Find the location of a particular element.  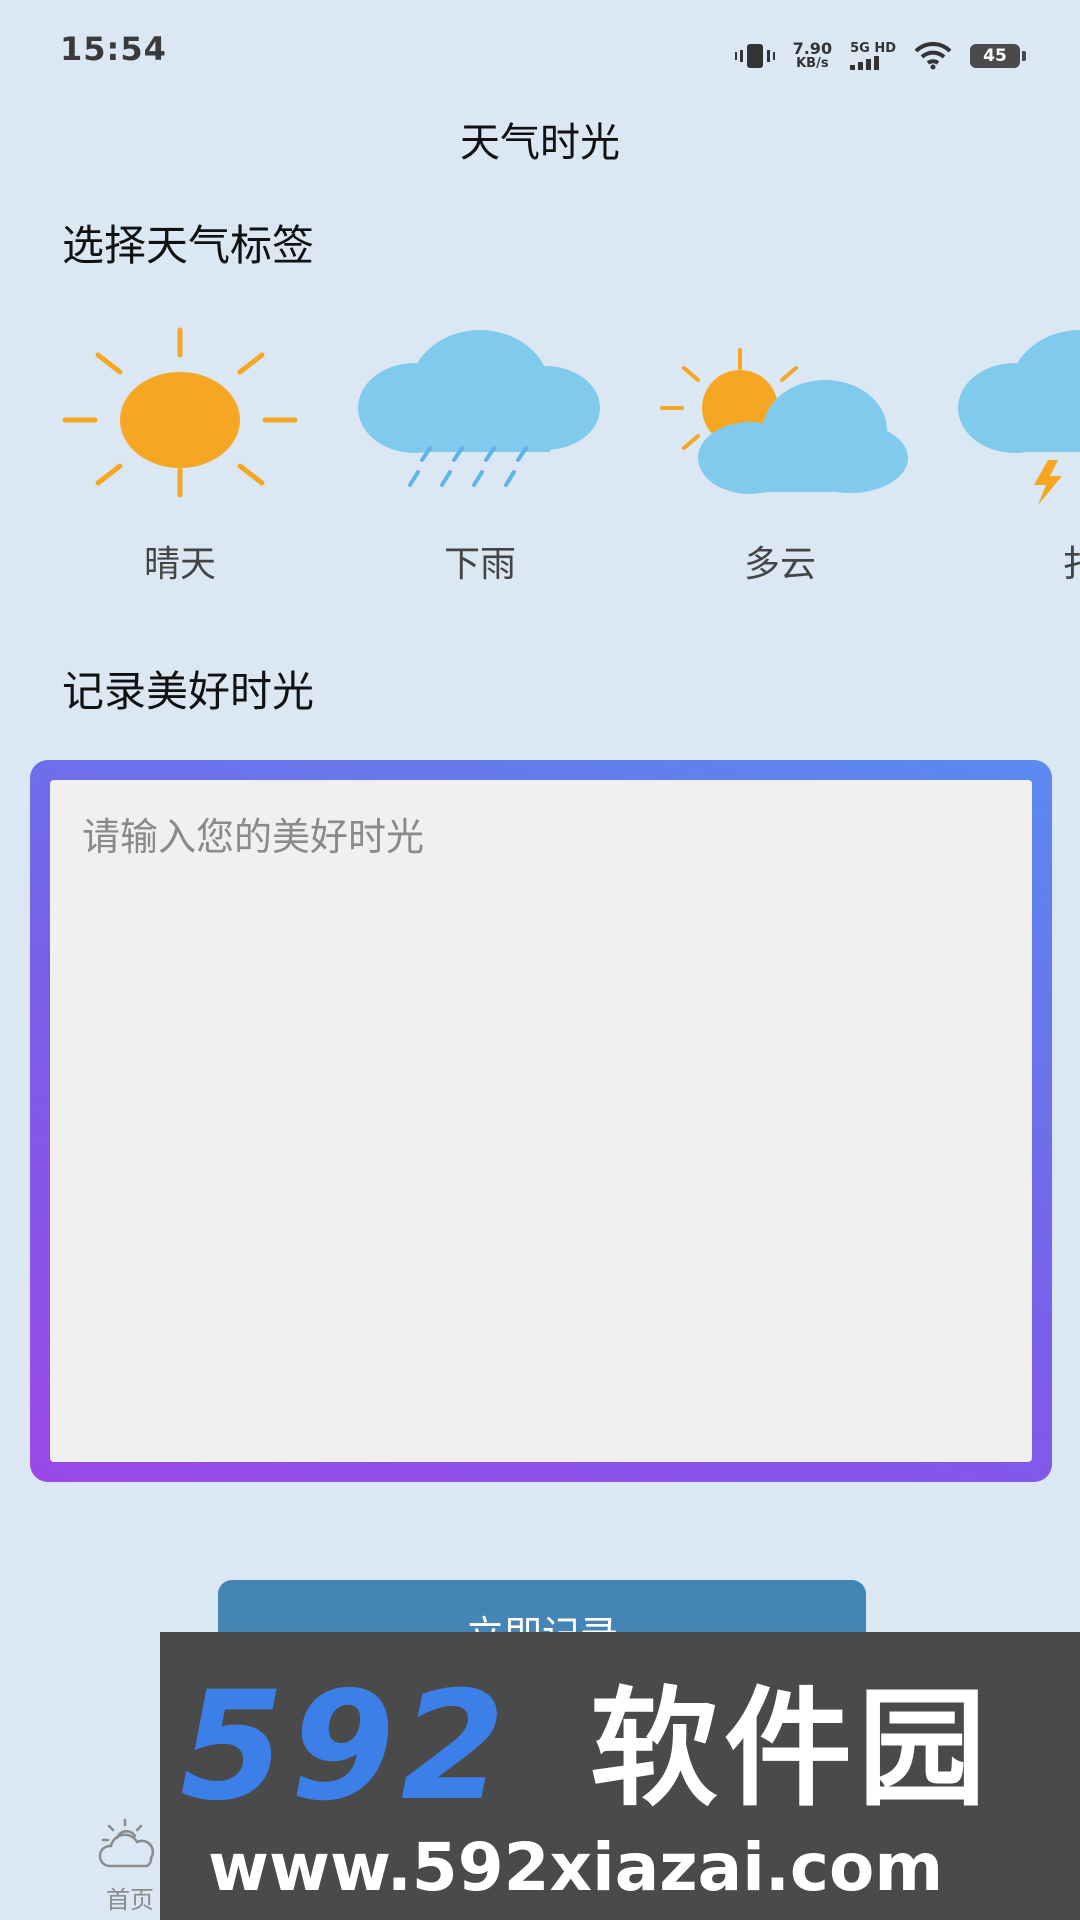

battery-icon: 45 is located at coordinates (998, 56).